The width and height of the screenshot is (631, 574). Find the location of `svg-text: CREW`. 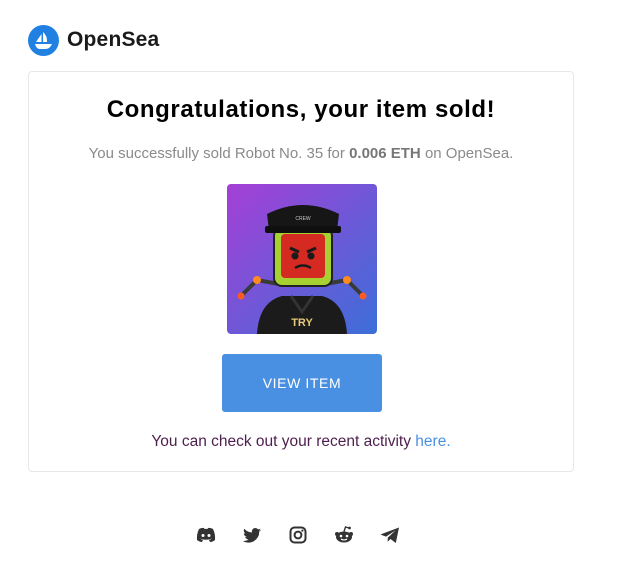

svg-text: CREW is located at coordinates (303, 219).